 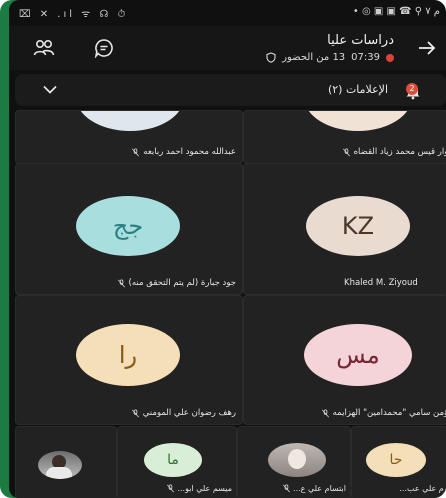 What do you see at coordinates (227, 13) in the screenshot?
I see `status-bar: ⌧ ✕ .ıl ᯤ ☊ ⏱ م ٧ ⚲ ☎ ▣ ▣ ◎ •` at bounding box center [227, 13].